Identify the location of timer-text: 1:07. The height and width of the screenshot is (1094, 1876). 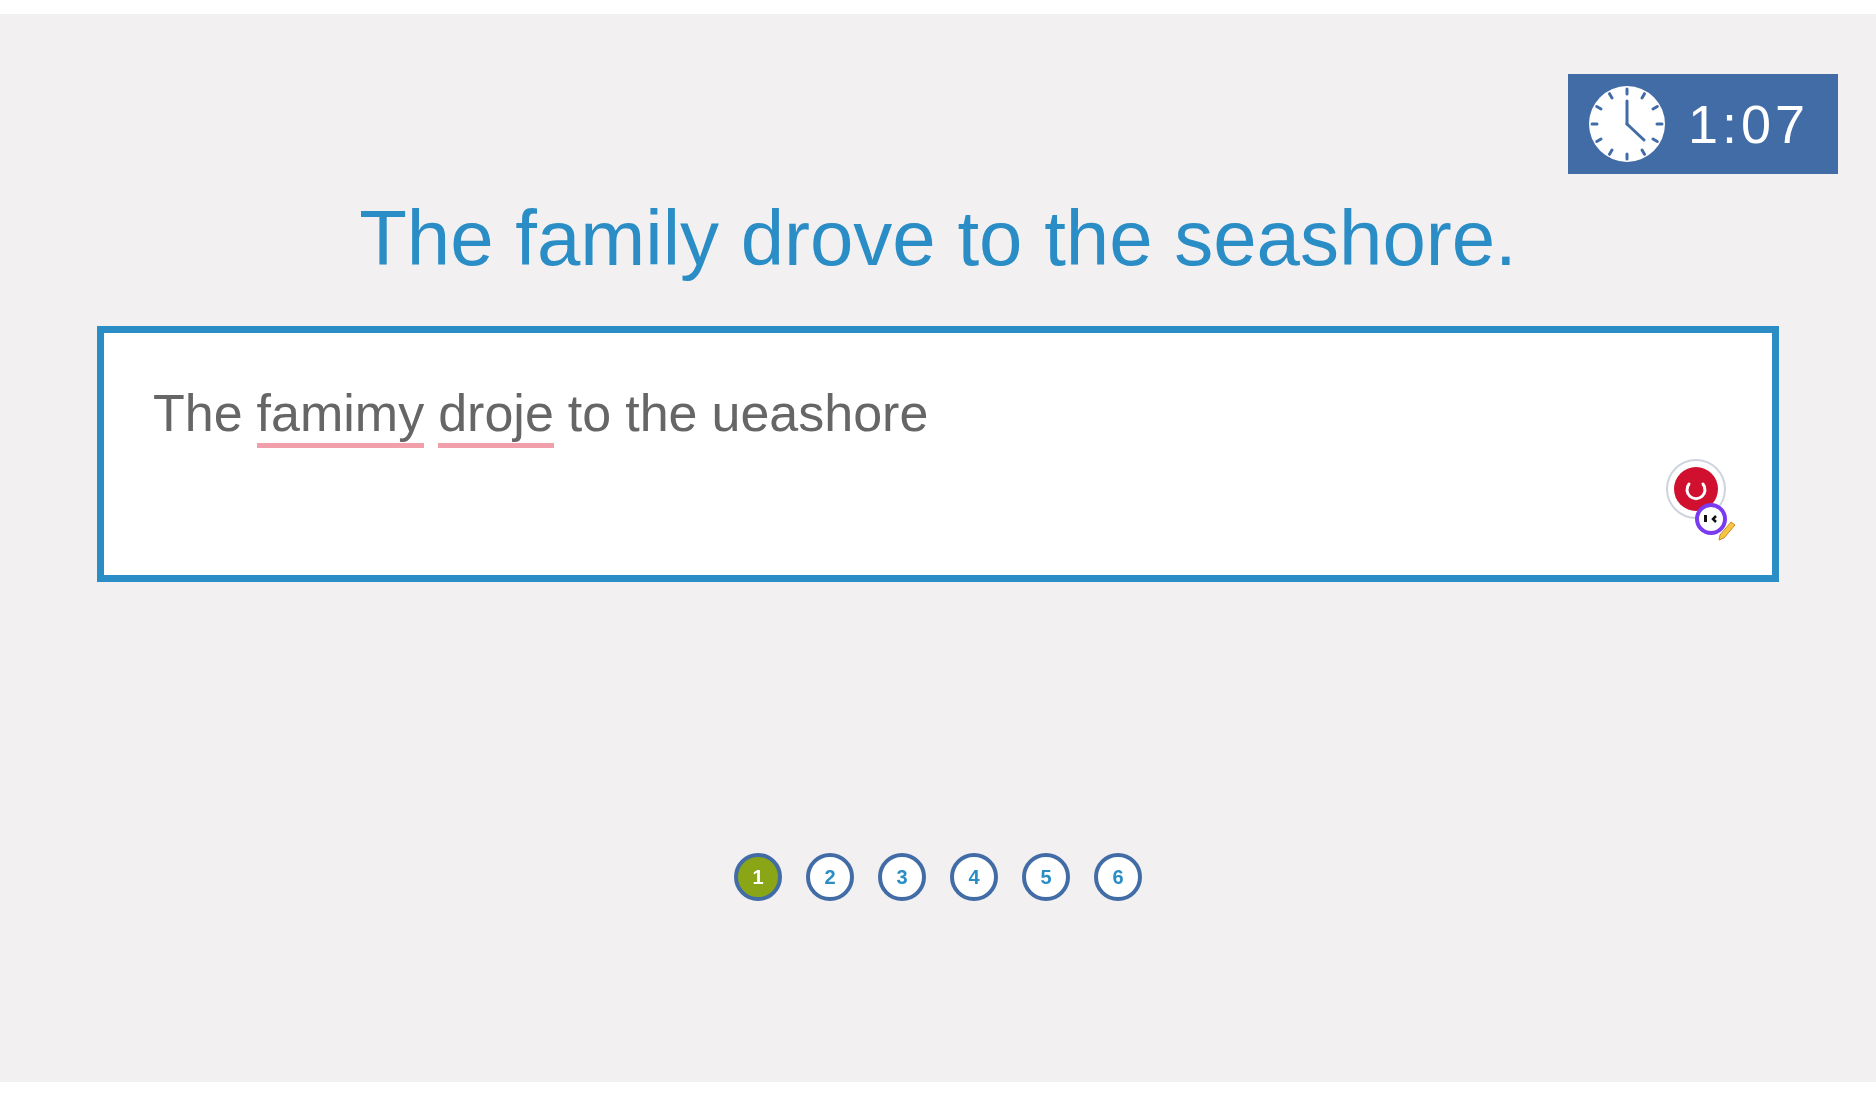
(1749, 124).